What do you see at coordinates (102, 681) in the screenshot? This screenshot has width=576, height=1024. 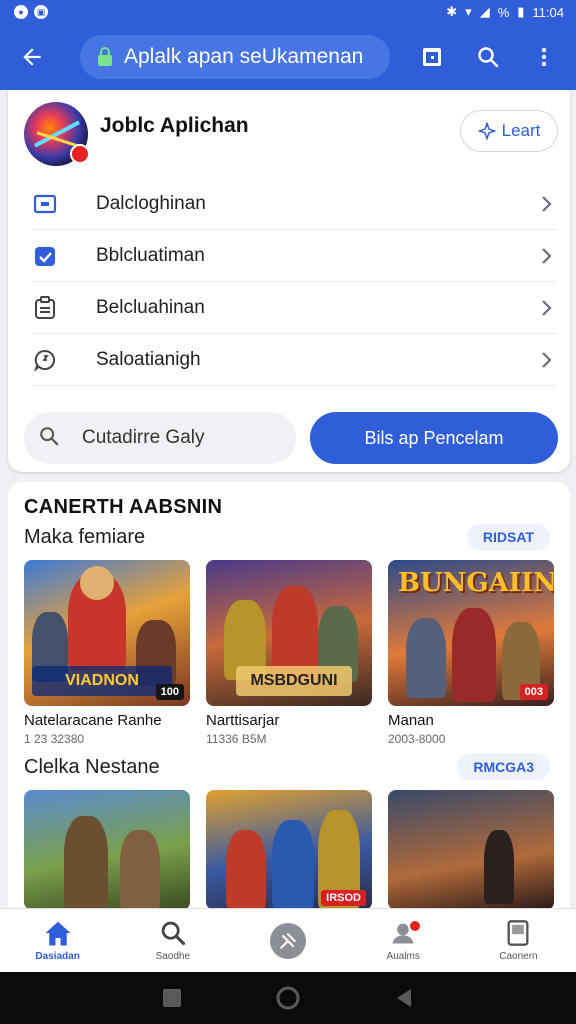 I see `game-title-banner: VIADNON` at bounding box center [102, 681].